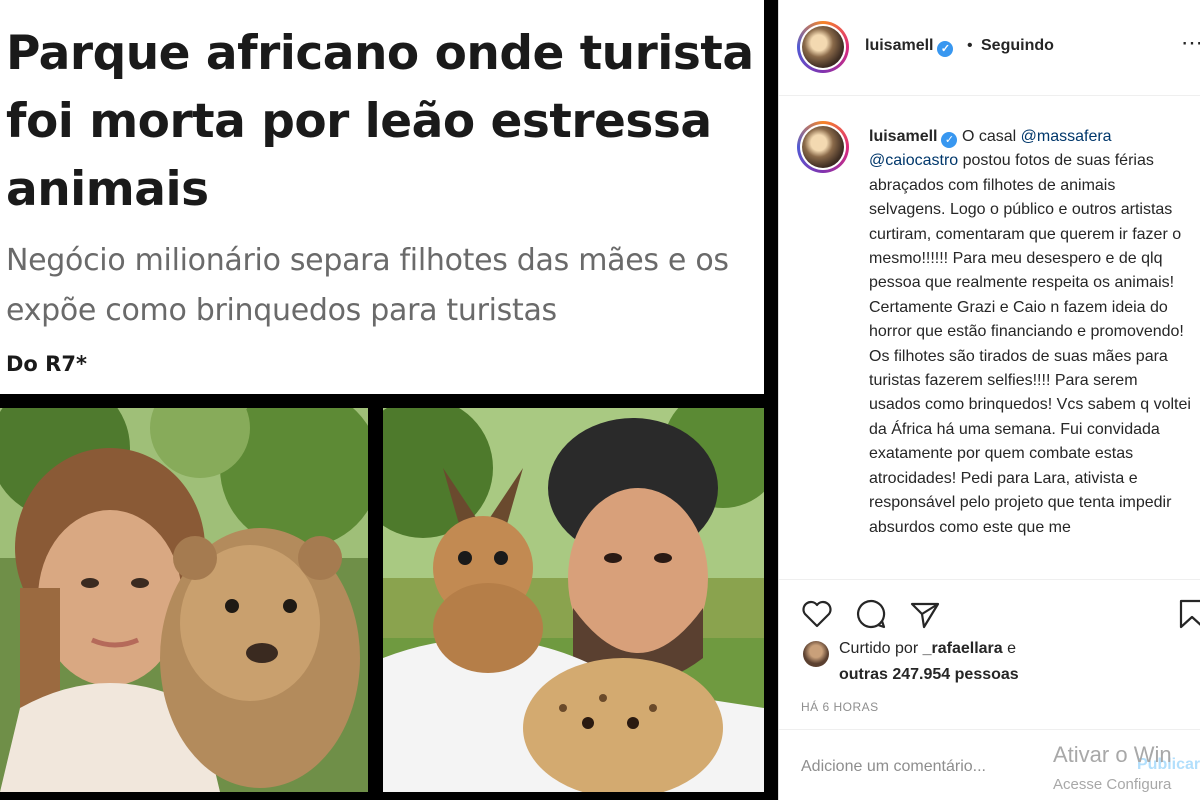 The image size is (1200, 800). I want to click on windows-activation-watermark-title: Ativar o Win, so click(1112, 754).